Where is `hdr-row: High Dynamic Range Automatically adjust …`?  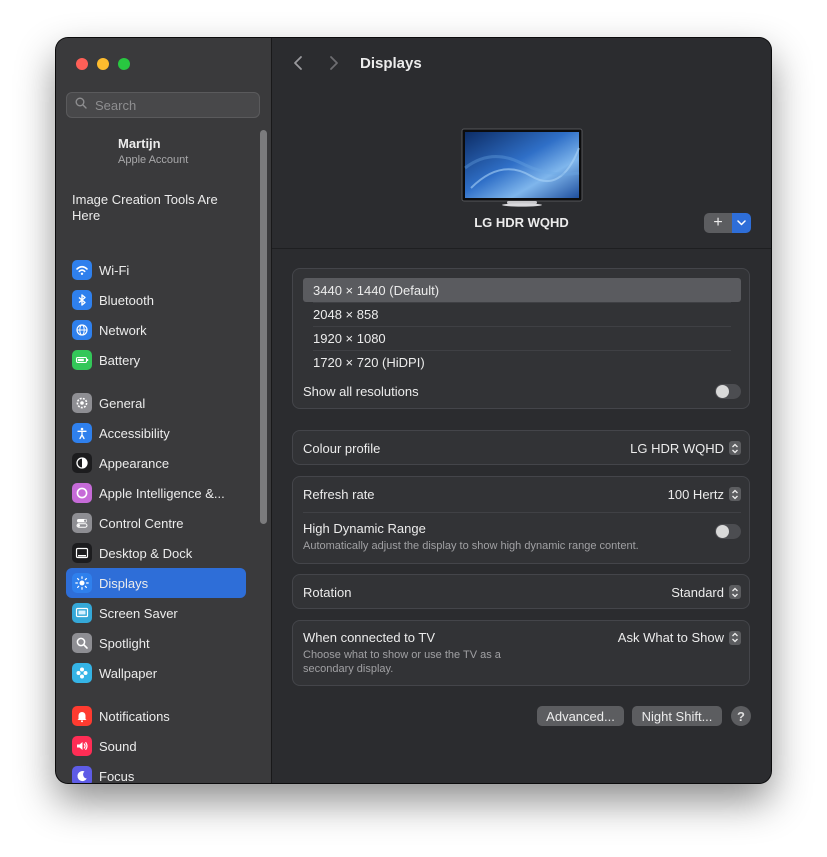
hdr-row: High Dynamic Range Automatically adjust … is located at coordinates (522, 538).